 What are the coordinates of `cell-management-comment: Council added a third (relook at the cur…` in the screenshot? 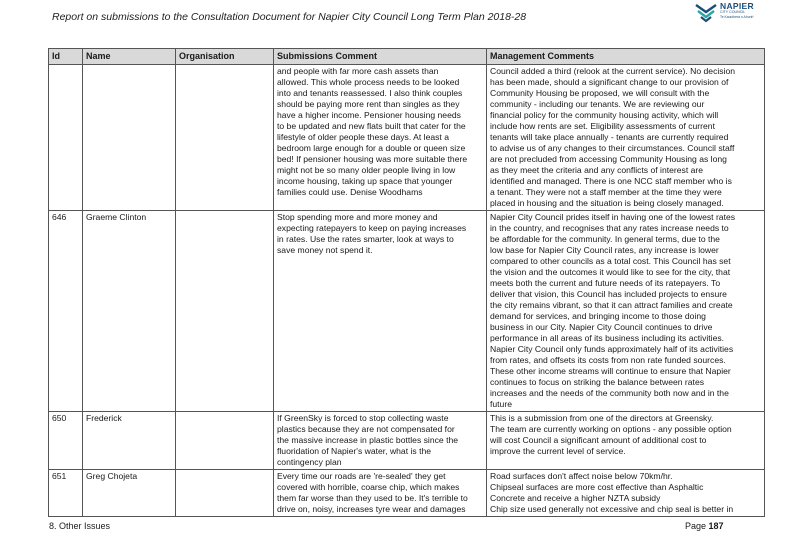 It's located at (625, 137).